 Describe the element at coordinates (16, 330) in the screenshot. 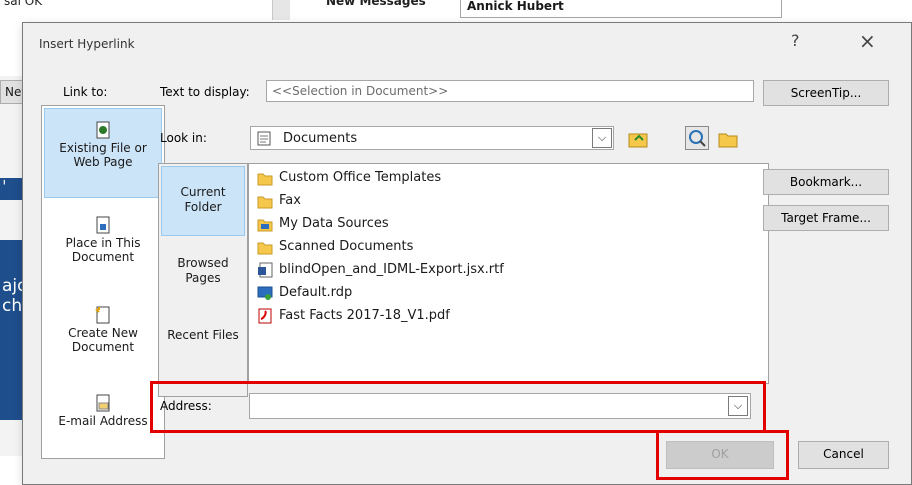

I see `background-blue-banner: ajo cho` at that location.